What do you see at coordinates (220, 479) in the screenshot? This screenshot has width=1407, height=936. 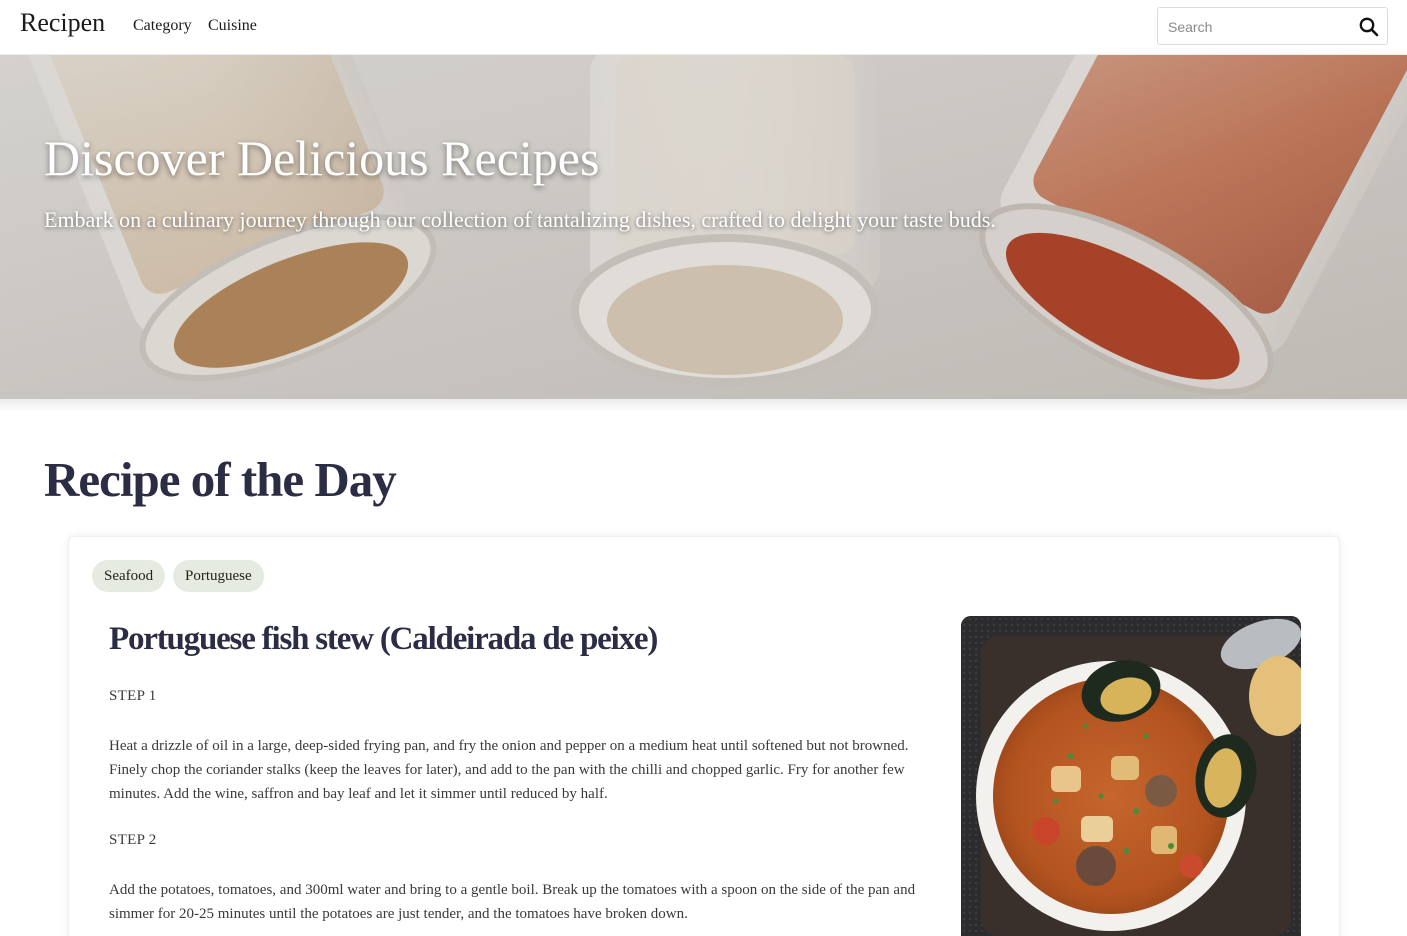 I see `section-title: Recipe of the Day` at bounding box center [220, 479].